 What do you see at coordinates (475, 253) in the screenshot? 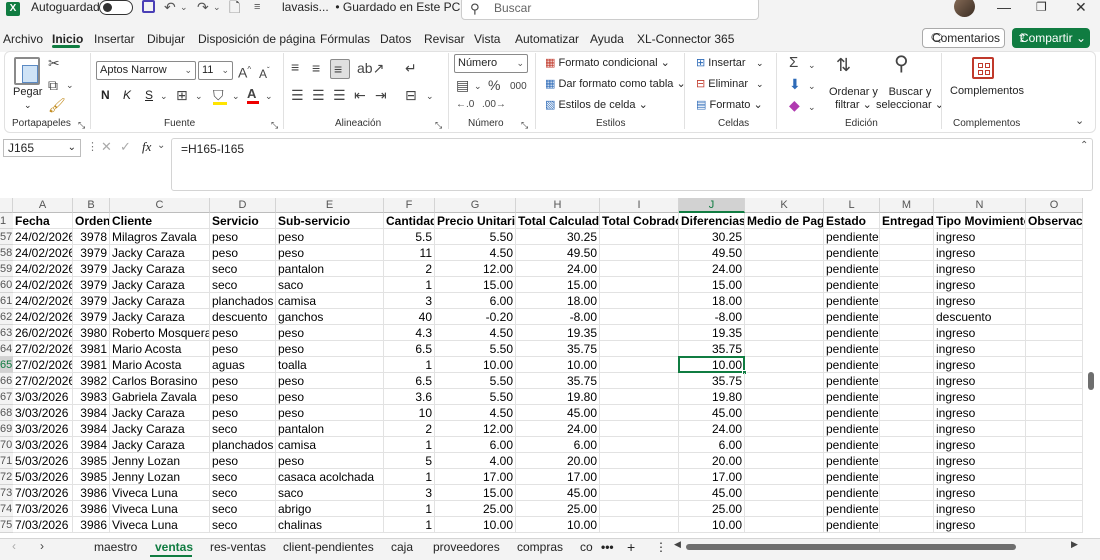
I see `table-cell: 4.50` at bounding box center [475, 253].